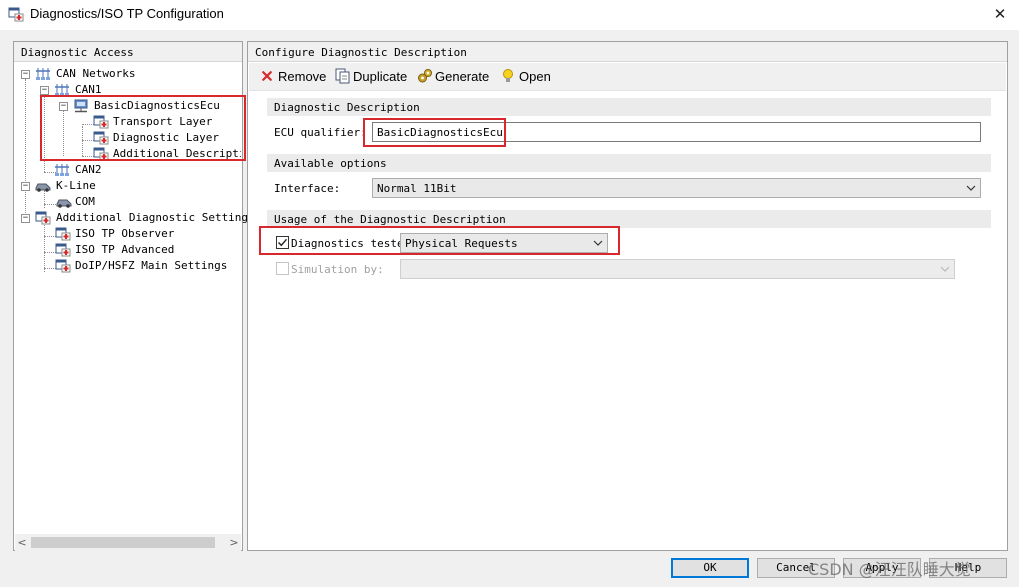 This screenshot has width=1019, height=587. I want to click on simulation-label: Simulation by:, so click(337, 269).